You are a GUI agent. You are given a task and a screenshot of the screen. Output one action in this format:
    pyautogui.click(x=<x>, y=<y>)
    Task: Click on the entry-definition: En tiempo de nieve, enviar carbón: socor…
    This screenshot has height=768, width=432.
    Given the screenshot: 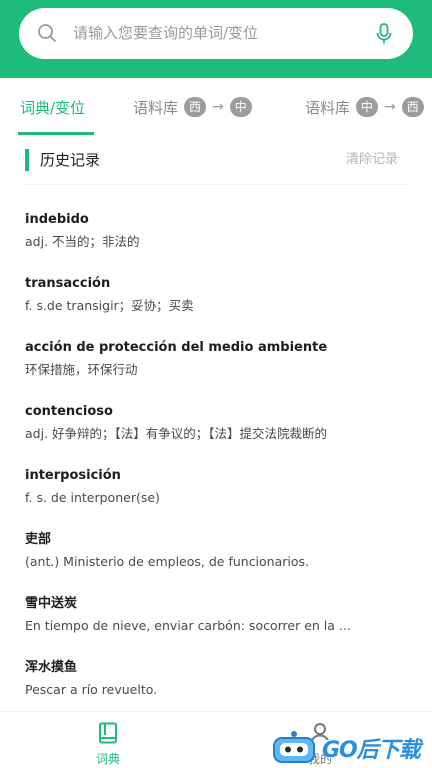 What is the action you would take?
    pyautogui.click(x=188, y=625)
    